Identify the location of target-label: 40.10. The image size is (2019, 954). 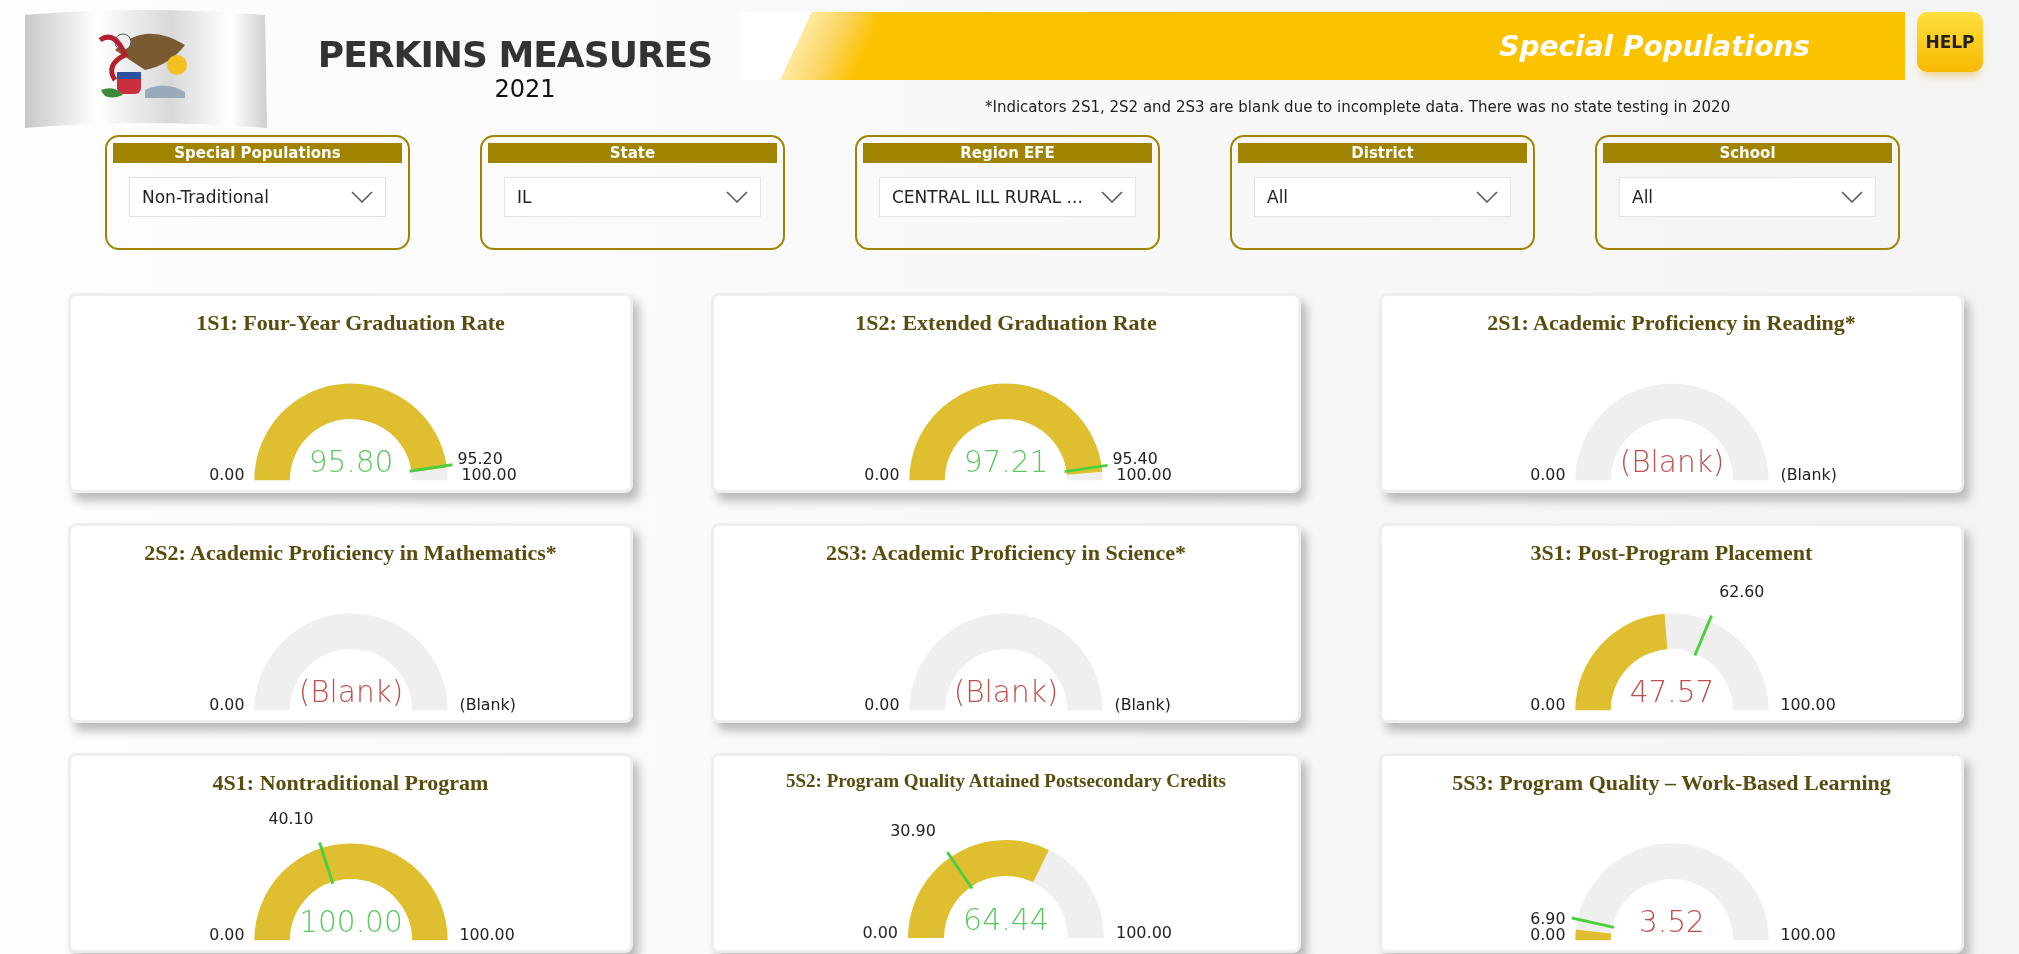
(290, 818).